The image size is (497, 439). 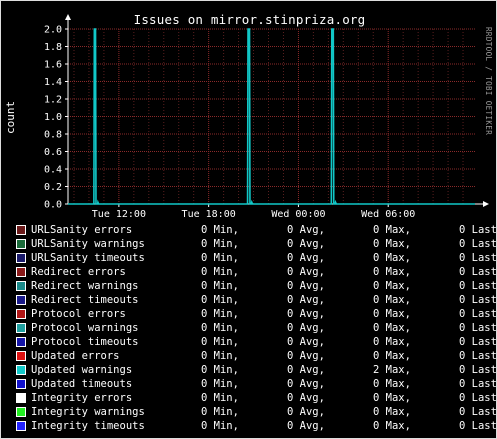 I want to click on legend-label: Protocol warnings, so click(x=85, y=328).